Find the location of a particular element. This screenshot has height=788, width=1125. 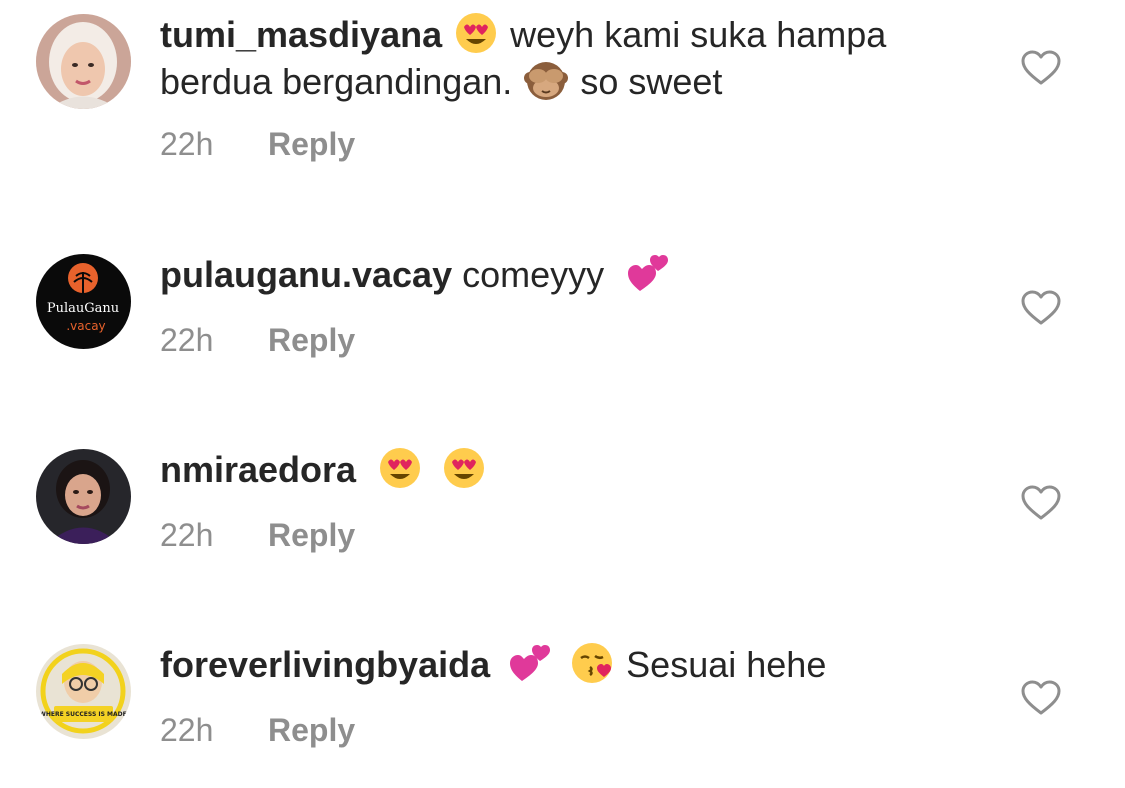

avatar-logo-text: PulauGanu is located at coordinates (83, 308).